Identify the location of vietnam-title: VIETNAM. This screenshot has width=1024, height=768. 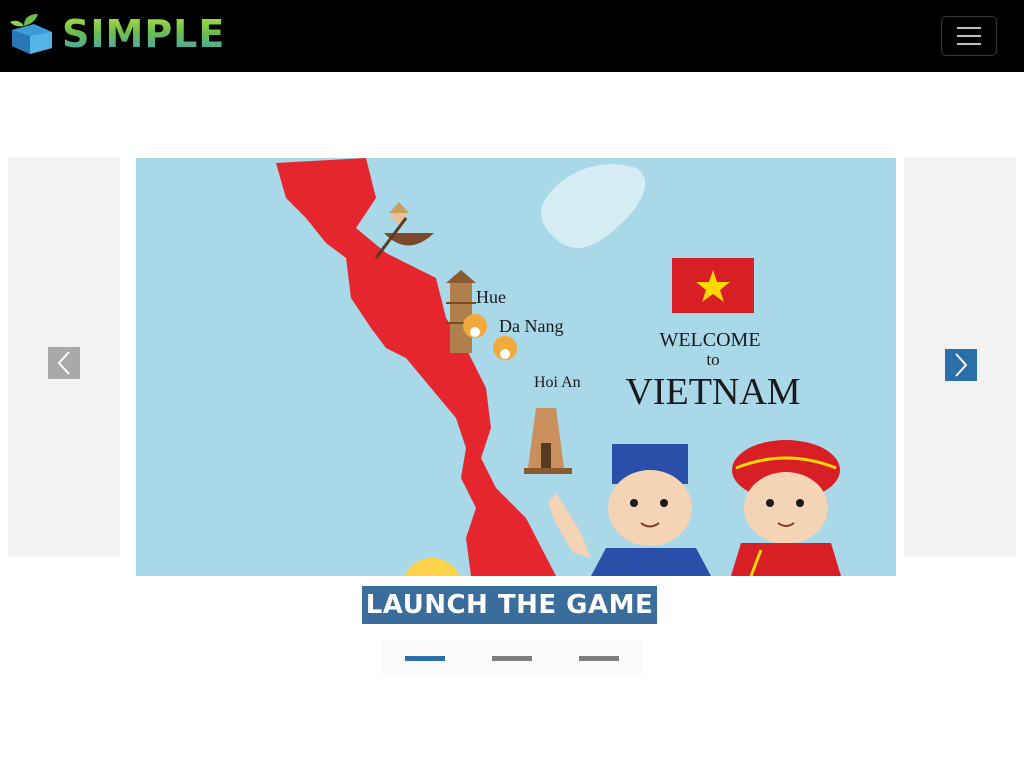
(712, 392).